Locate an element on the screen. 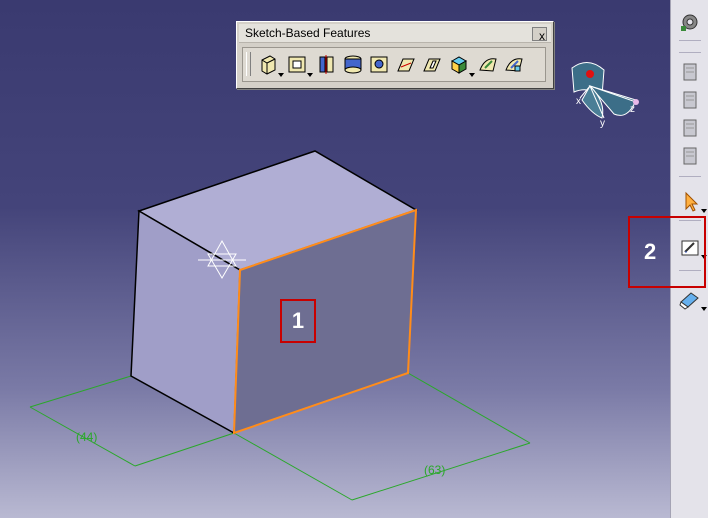  toolbar-titlebar: Sketch-Based Features x is located at coordinates (395, 33).